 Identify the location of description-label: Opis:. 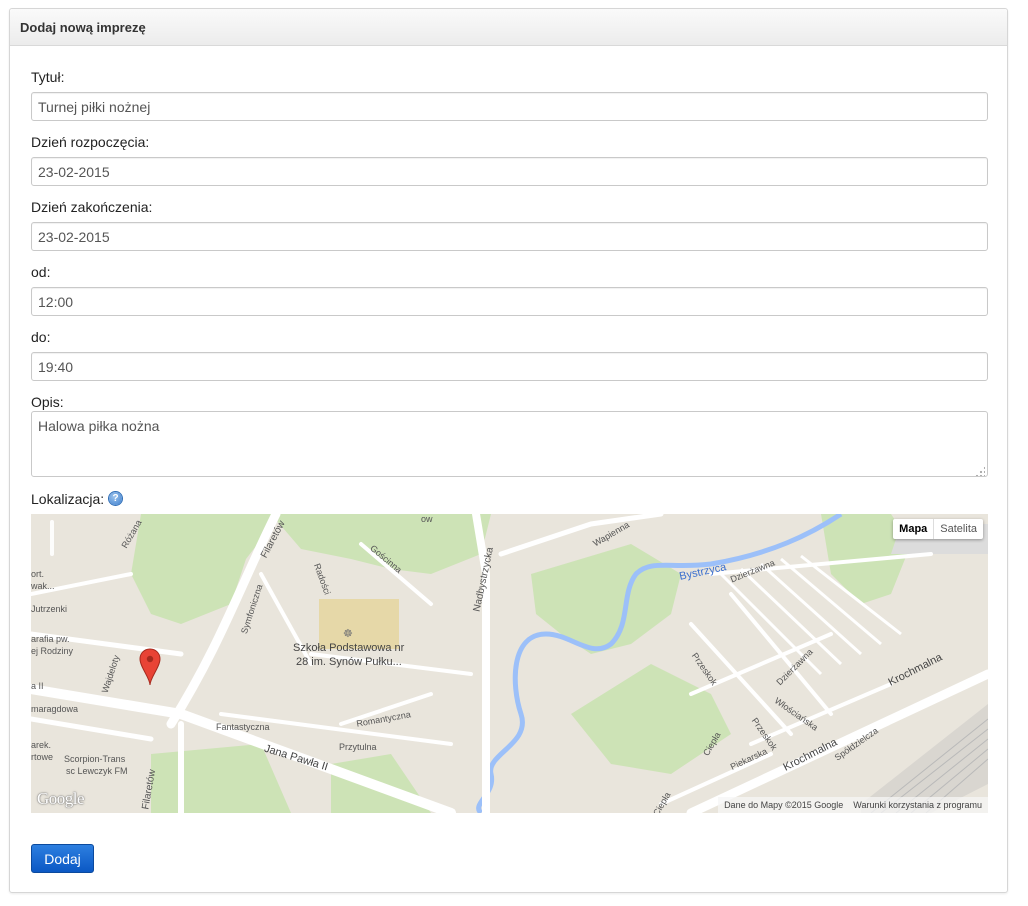
(47, 402).